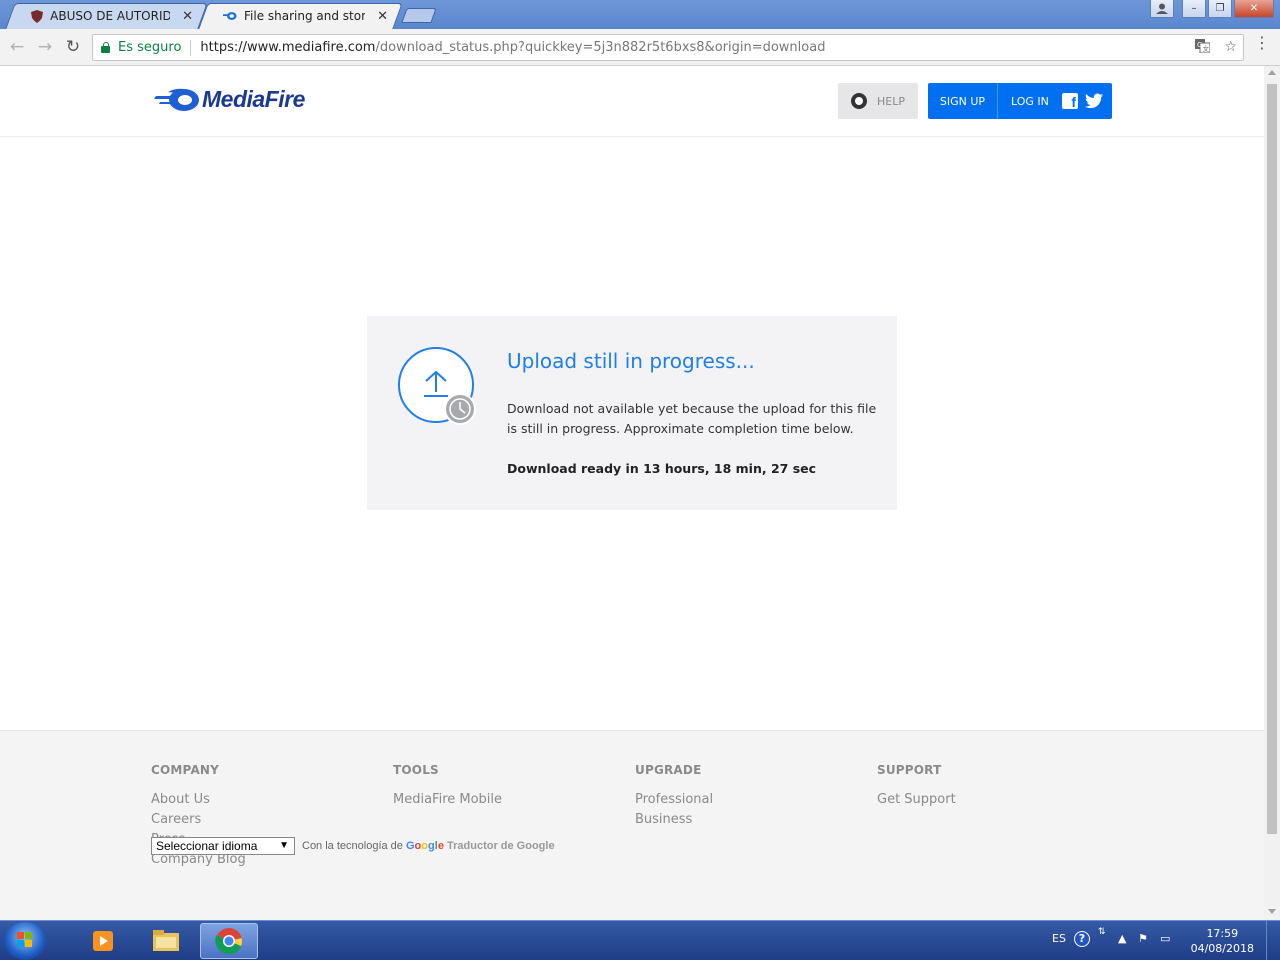  What do you see at coordinates (440, 846) in the screenshot?
I see `google-letter: e` at bounding box center [440, 846].